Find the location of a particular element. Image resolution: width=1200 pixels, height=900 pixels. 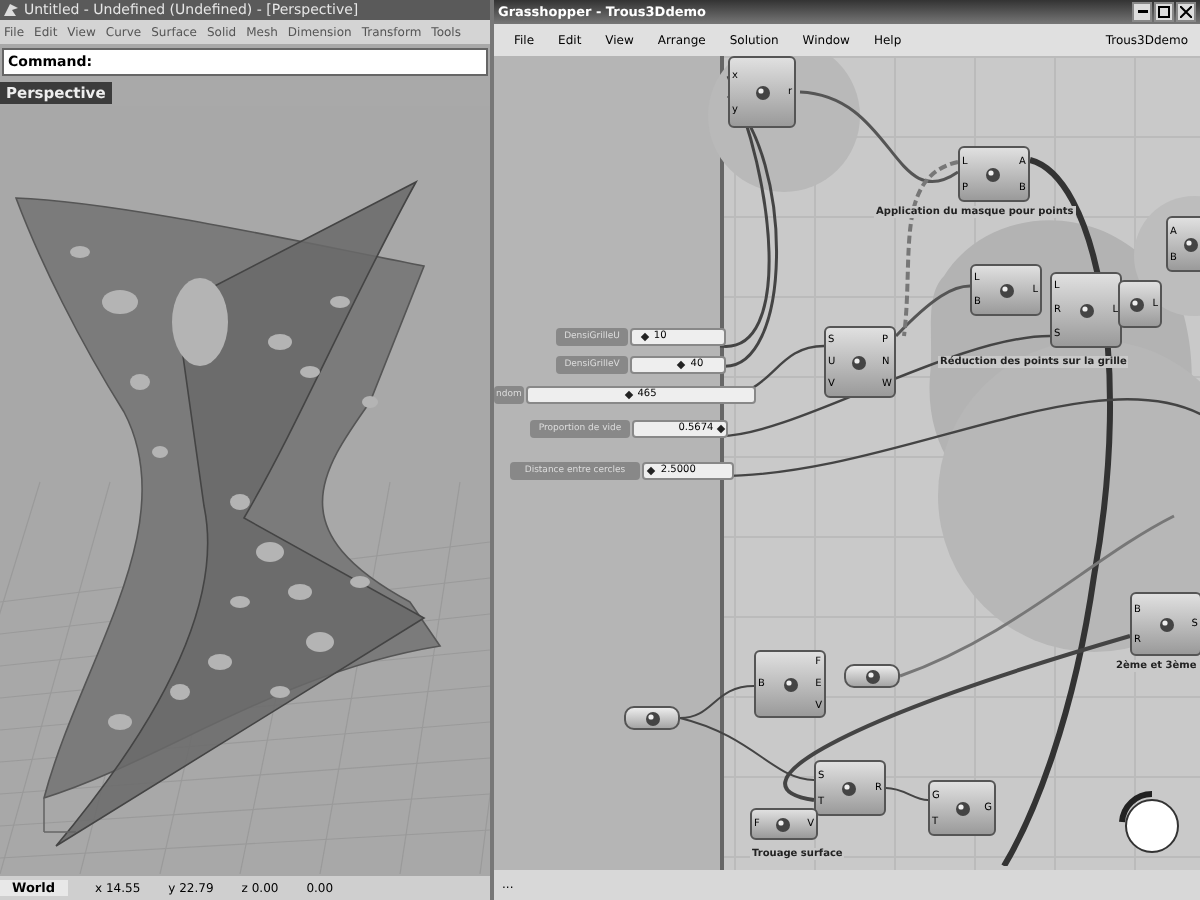

axis-icon is located at coordinates (60, 815).